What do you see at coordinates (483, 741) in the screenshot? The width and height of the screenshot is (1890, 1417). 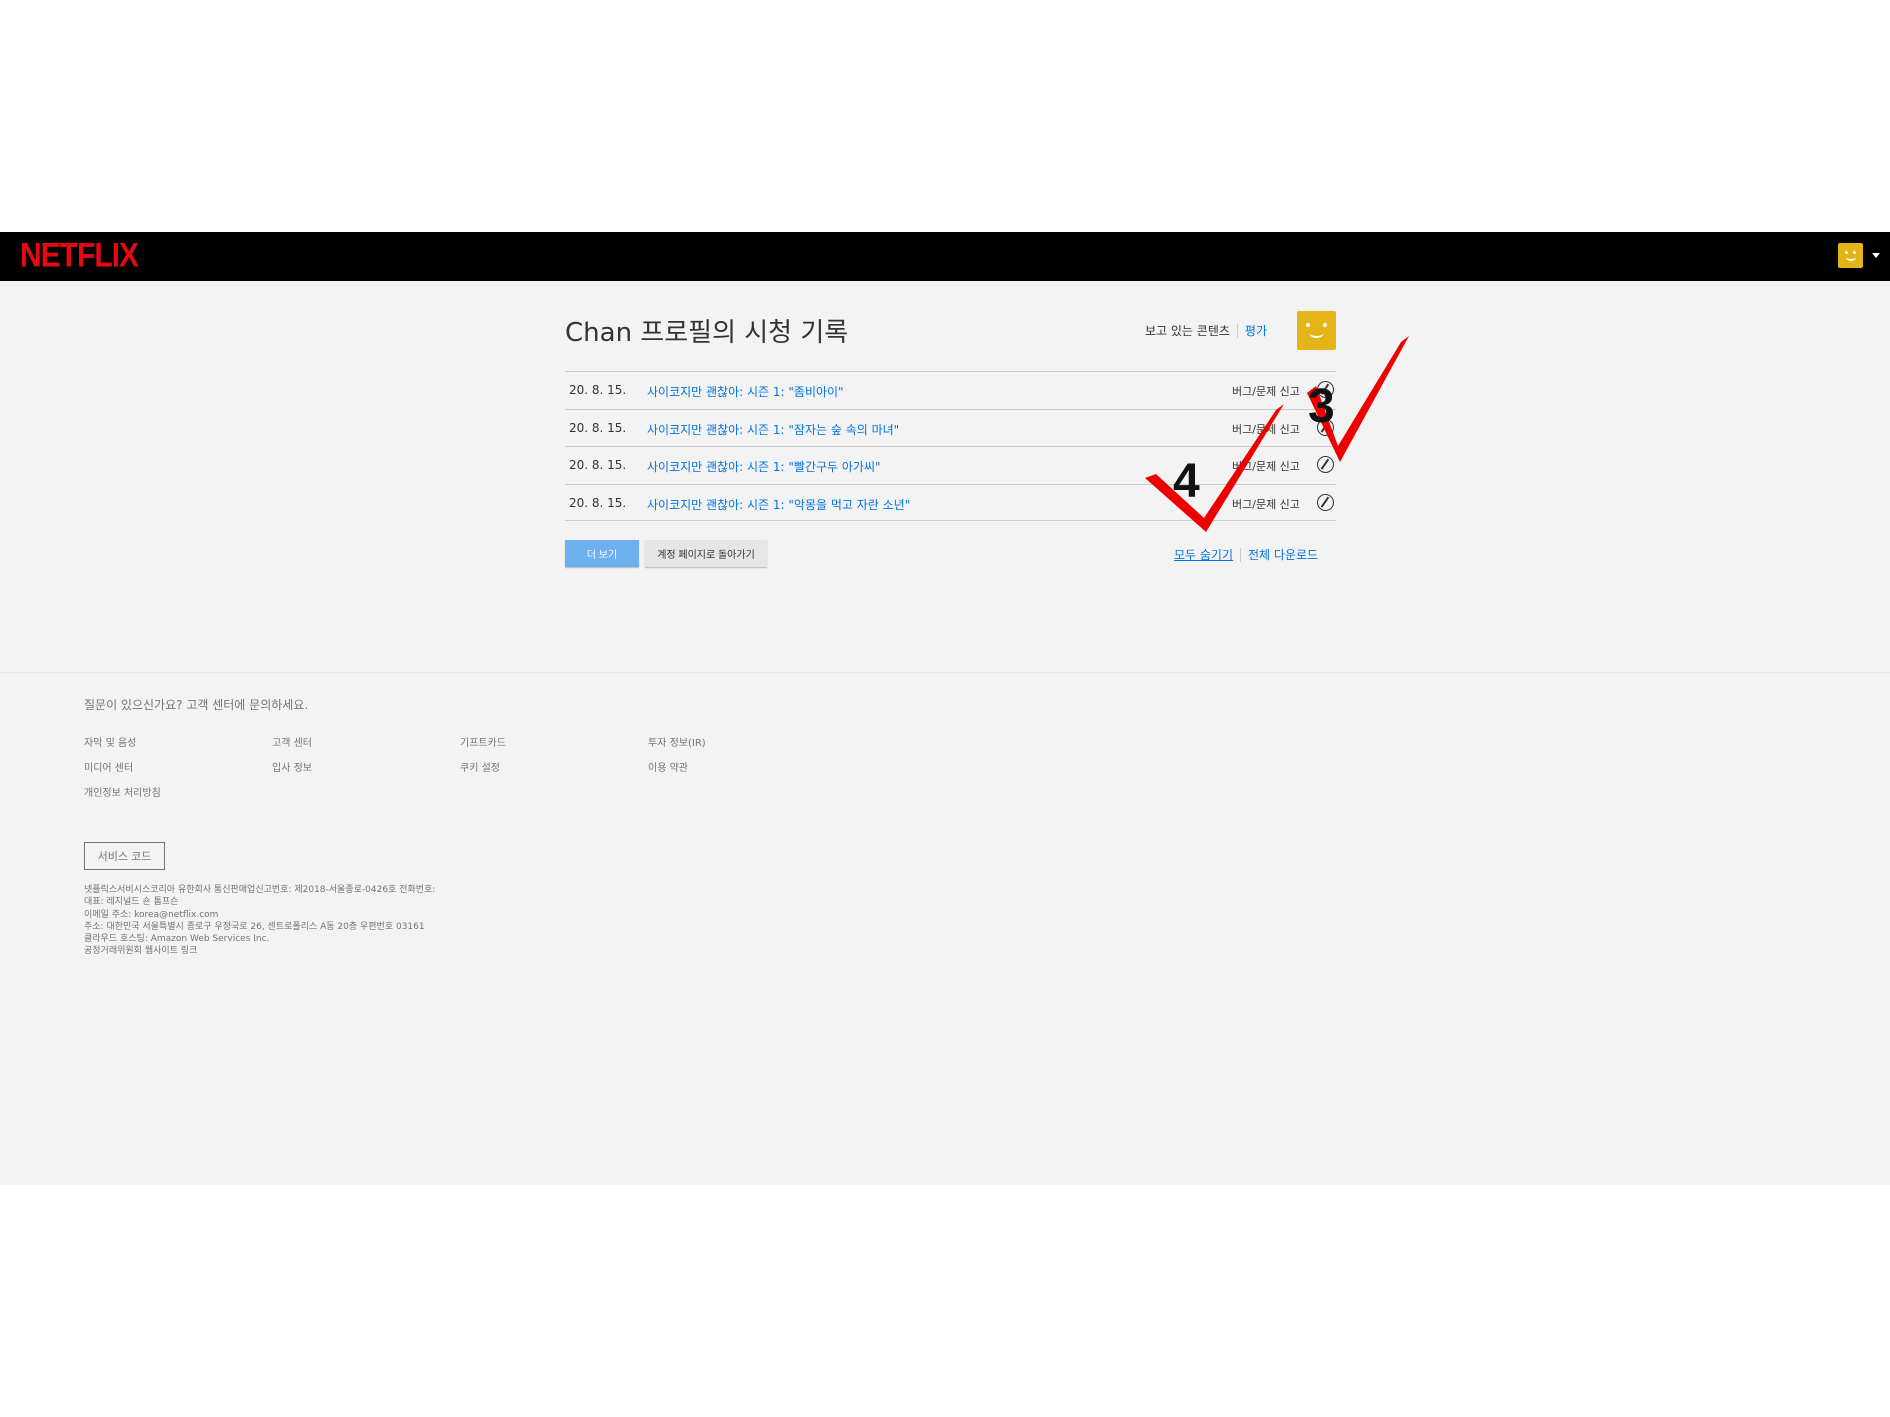 I see `footer-link-gift-cards: 기프트카드` at bounding box center [483, 741].